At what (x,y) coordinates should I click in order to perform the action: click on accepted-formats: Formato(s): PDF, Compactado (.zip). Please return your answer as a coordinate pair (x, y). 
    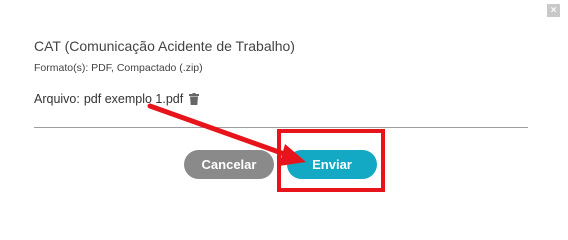
    Looking at the image, I should click on (118, 68).